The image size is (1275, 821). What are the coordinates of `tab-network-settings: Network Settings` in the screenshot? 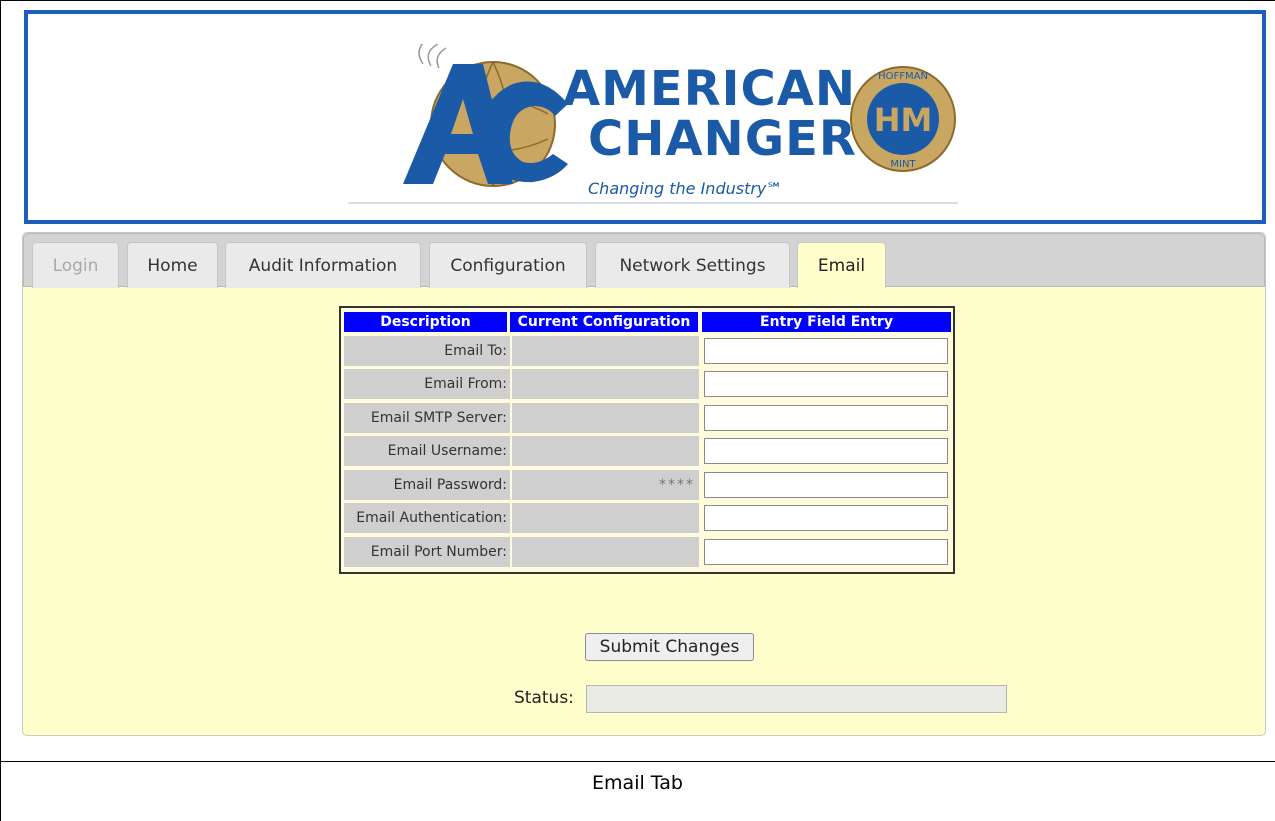 It's located at (692, 265).